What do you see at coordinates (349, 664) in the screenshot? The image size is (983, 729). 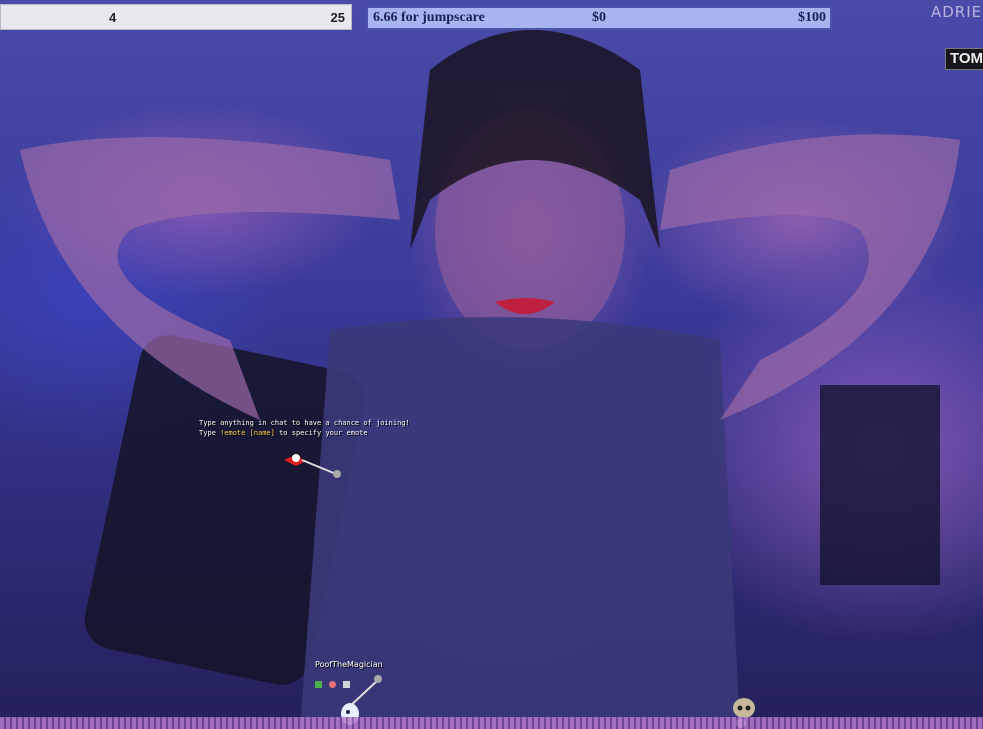 I see `player-username: PoofTheMagician` at bounding box center [349, 664].